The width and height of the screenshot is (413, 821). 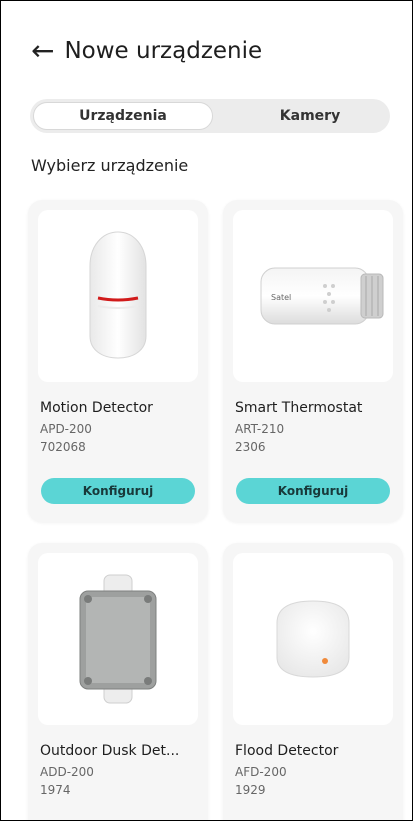 I want to click on tab-label: Urządzenia, so click(x=123, y=116).